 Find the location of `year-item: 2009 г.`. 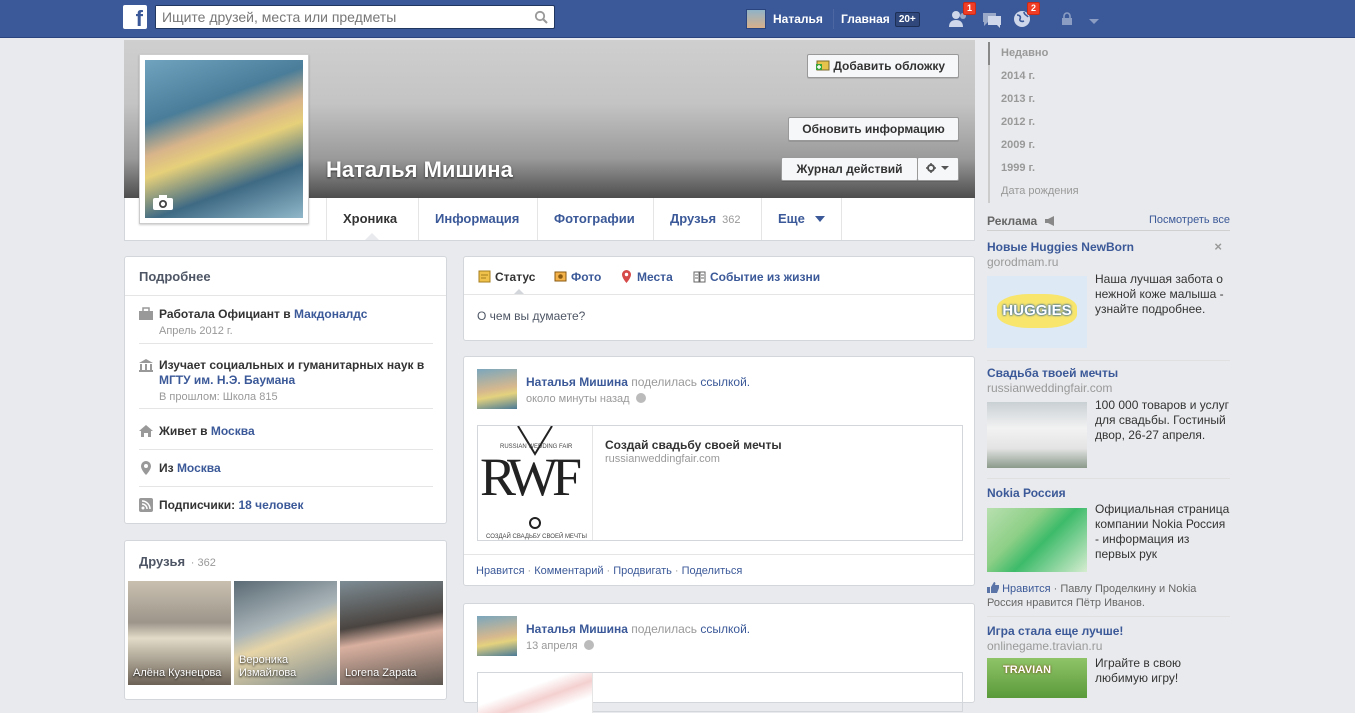

year-item: 2009 г. is located at coordinates (1053, 145).